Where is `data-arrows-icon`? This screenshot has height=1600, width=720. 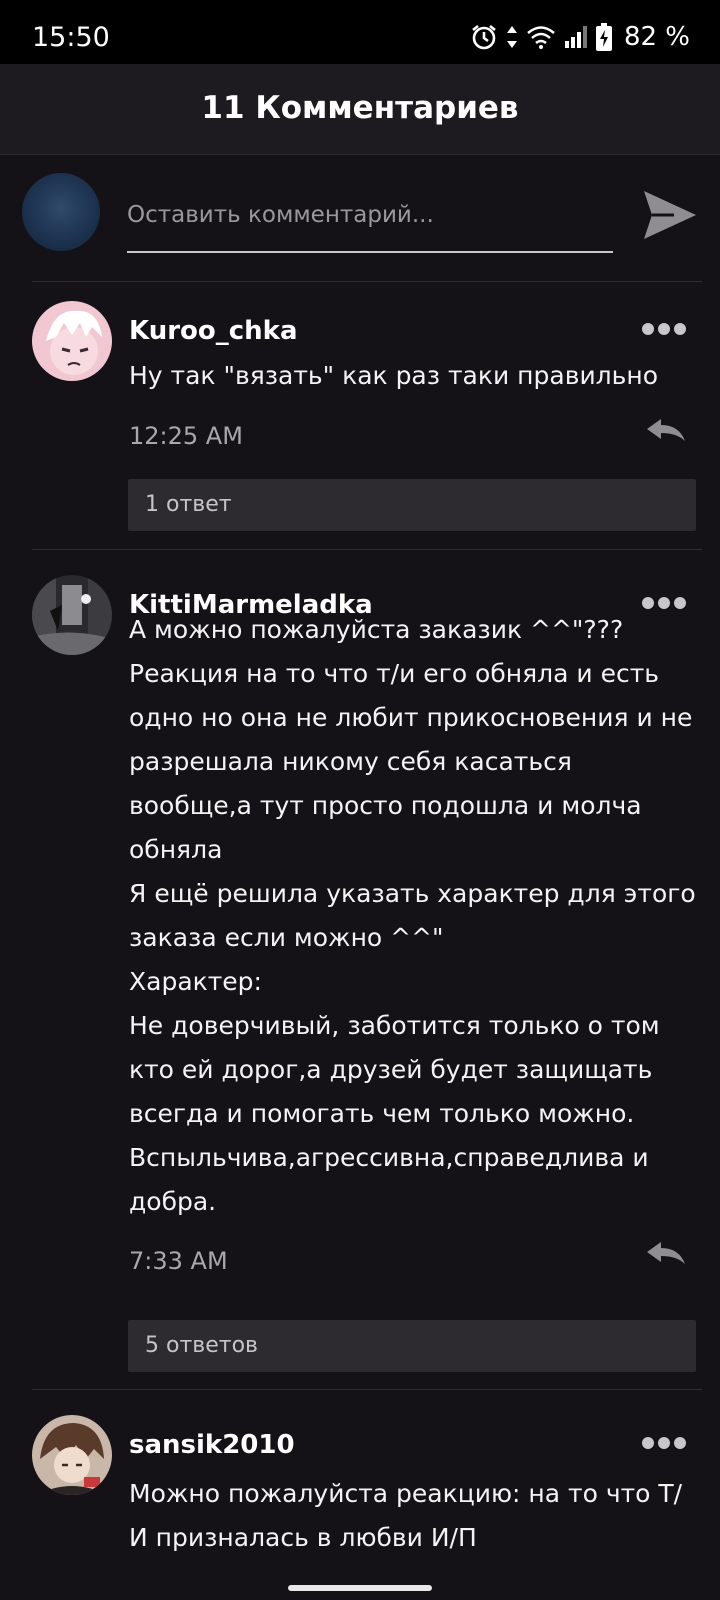
data-arrows-icon is located at coordinates (511, 37).